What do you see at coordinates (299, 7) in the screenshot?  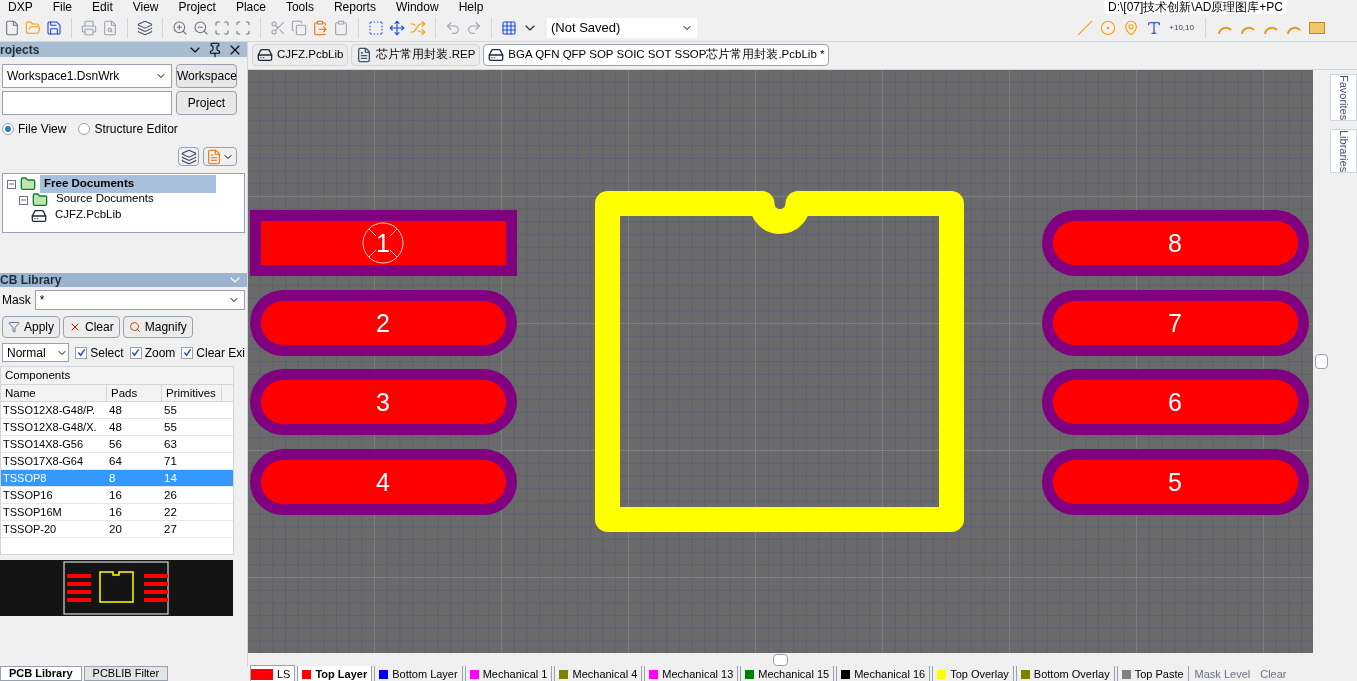 I see `menu-item: Tools` at bounding box center [299, 7].